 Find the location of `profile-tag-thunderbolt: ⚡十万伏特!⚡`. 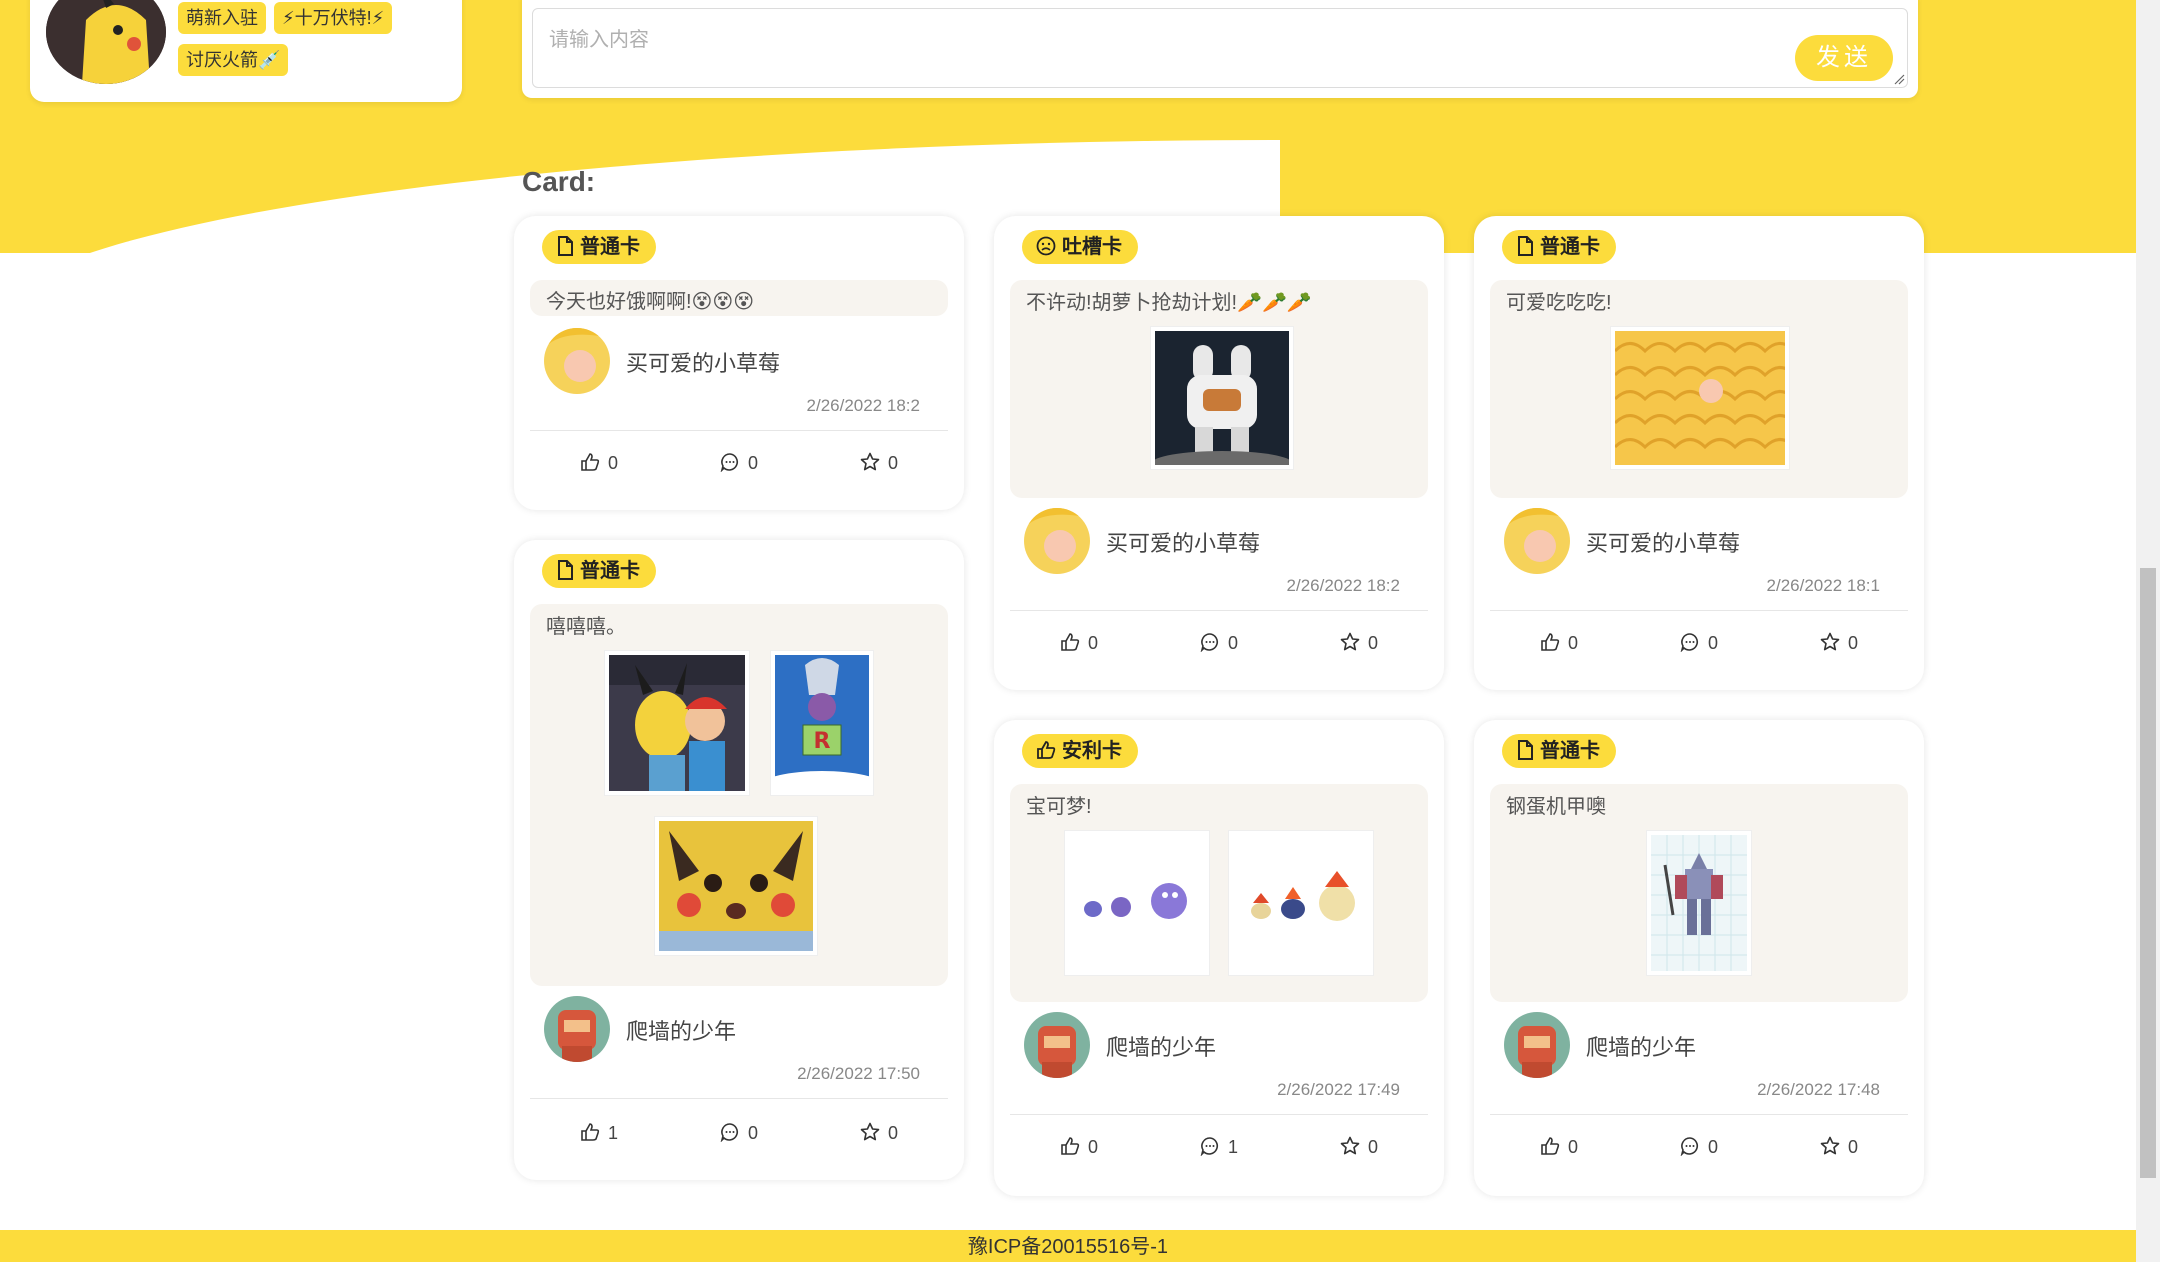

profile-tag-thunderbolt: ⚡十万伏特!⚡ is located at coordinates (333, 18).